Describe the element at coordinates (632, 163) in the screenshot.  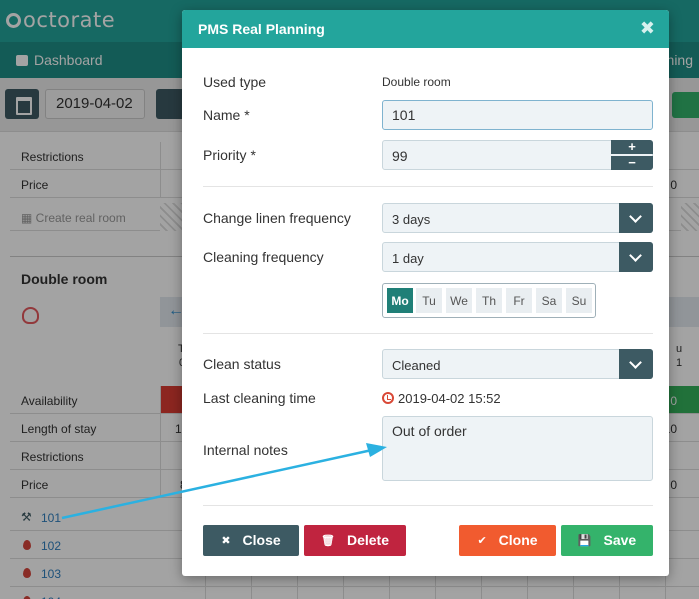
I see `decrement-button: −` at that location.